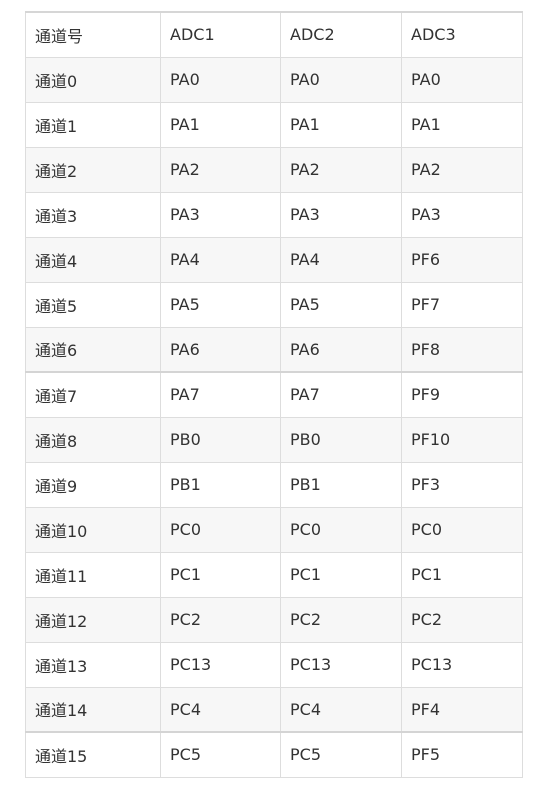  I want to click on table-cell-adc1: PC1, so click(220, 574).